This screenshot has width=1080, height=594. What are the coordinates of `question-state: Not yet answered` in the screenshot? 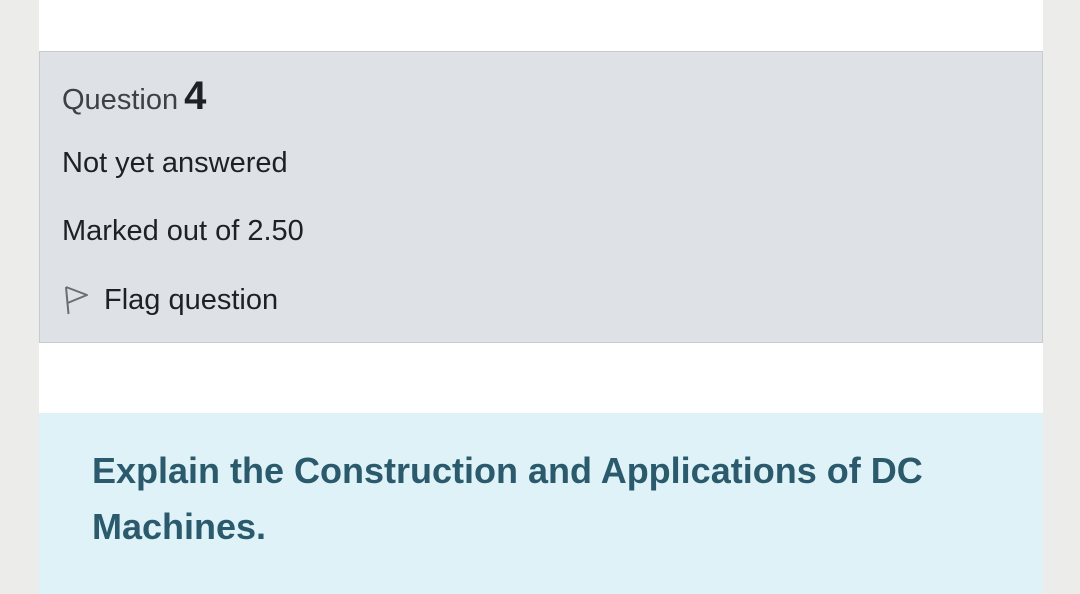 It's located at (175, 163).